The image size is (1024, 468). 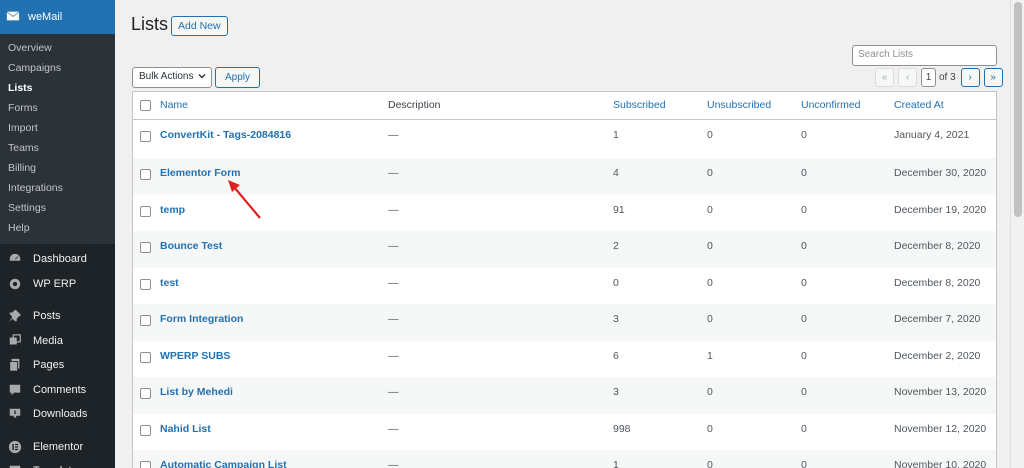 What do you see at coordinates (15, 341) in the screenshot?
I see `media-icon` at bounding box center [15, 341].